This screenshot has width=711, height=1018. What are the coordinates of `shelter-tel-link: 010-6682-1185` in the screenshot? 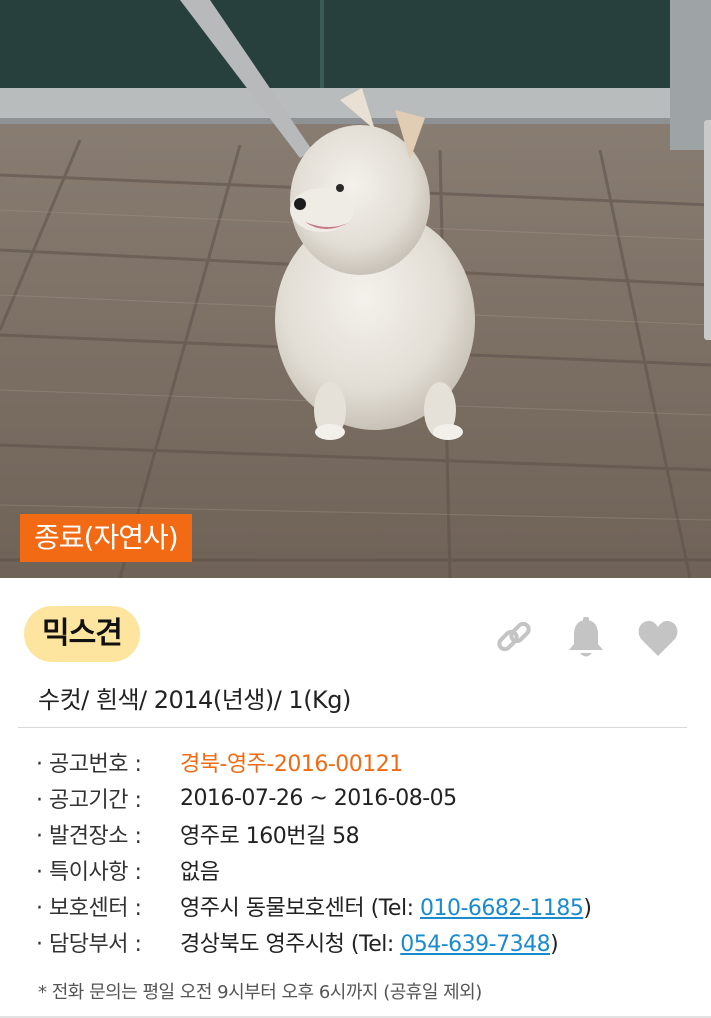 It's located at (502, 908).